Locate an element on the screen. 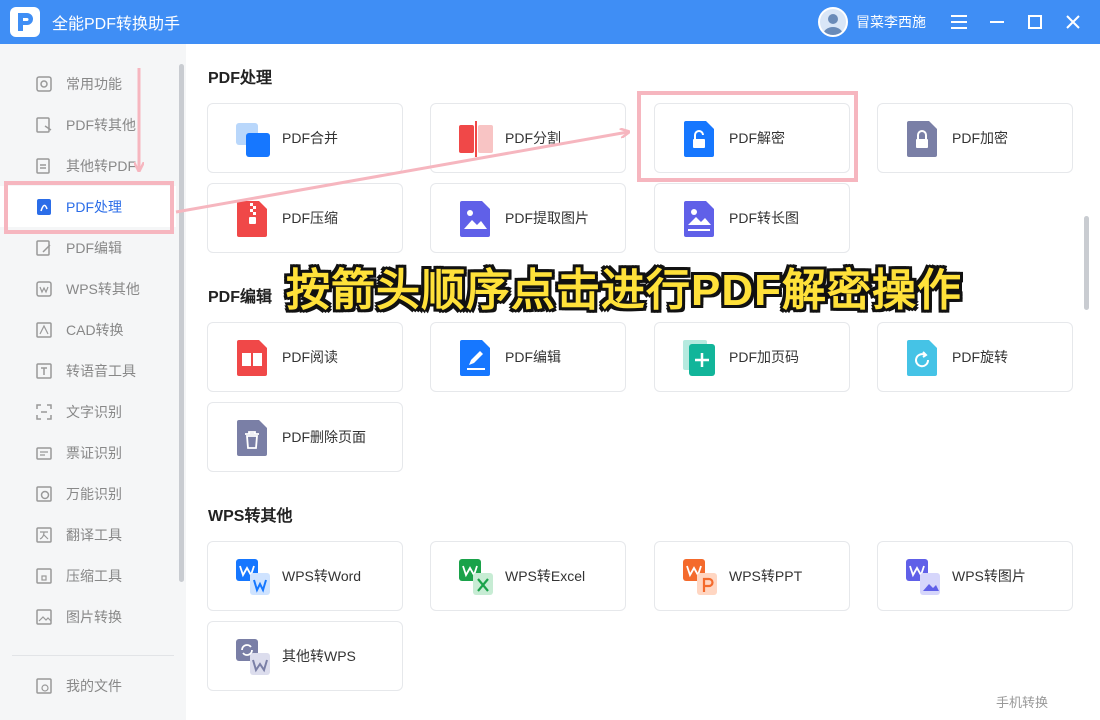 This screenshot has height=720, width=1100. card-label: WPS转Excel is located at coordinates (545, 576).